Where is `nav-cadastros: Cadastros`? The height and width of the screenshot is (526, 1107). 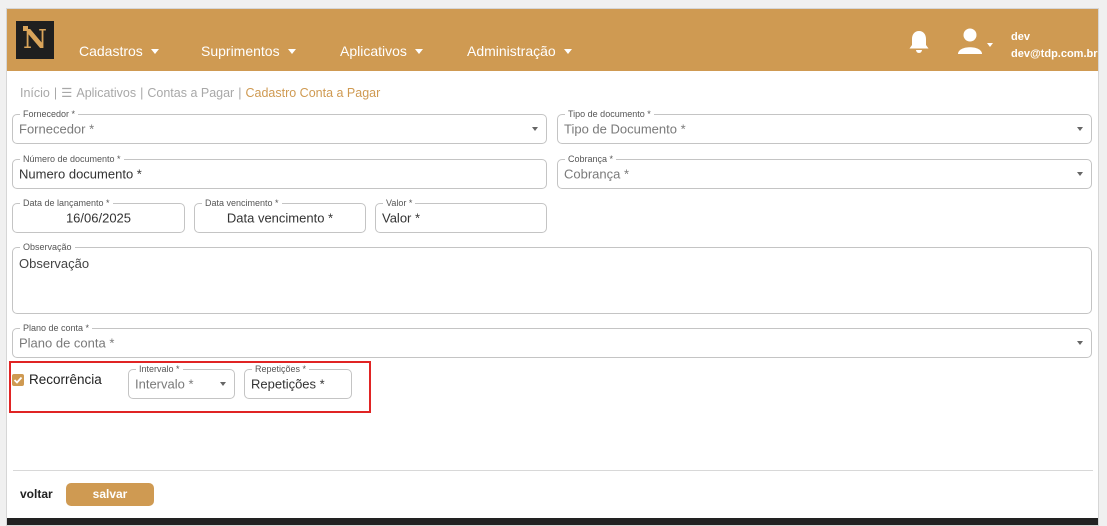
nav-cadastros: Cadastros is located at coordinates (119, 51).